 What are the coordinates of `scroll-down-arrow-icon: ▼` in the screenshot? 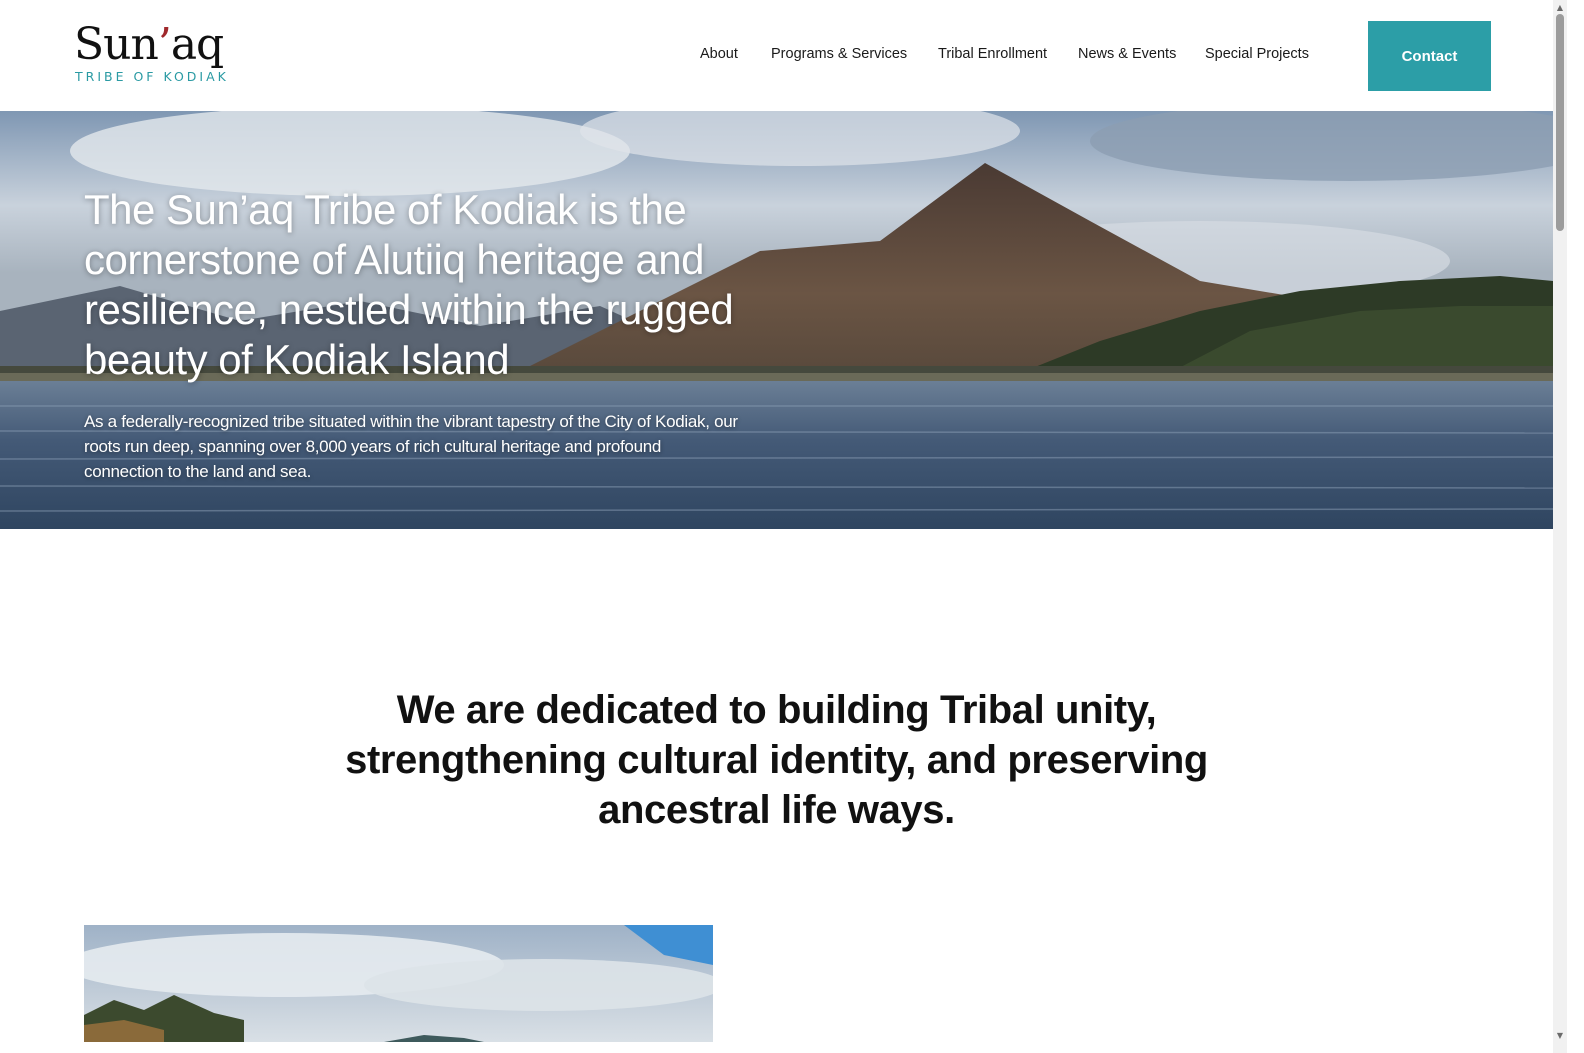 It's located at (1560, 1035).